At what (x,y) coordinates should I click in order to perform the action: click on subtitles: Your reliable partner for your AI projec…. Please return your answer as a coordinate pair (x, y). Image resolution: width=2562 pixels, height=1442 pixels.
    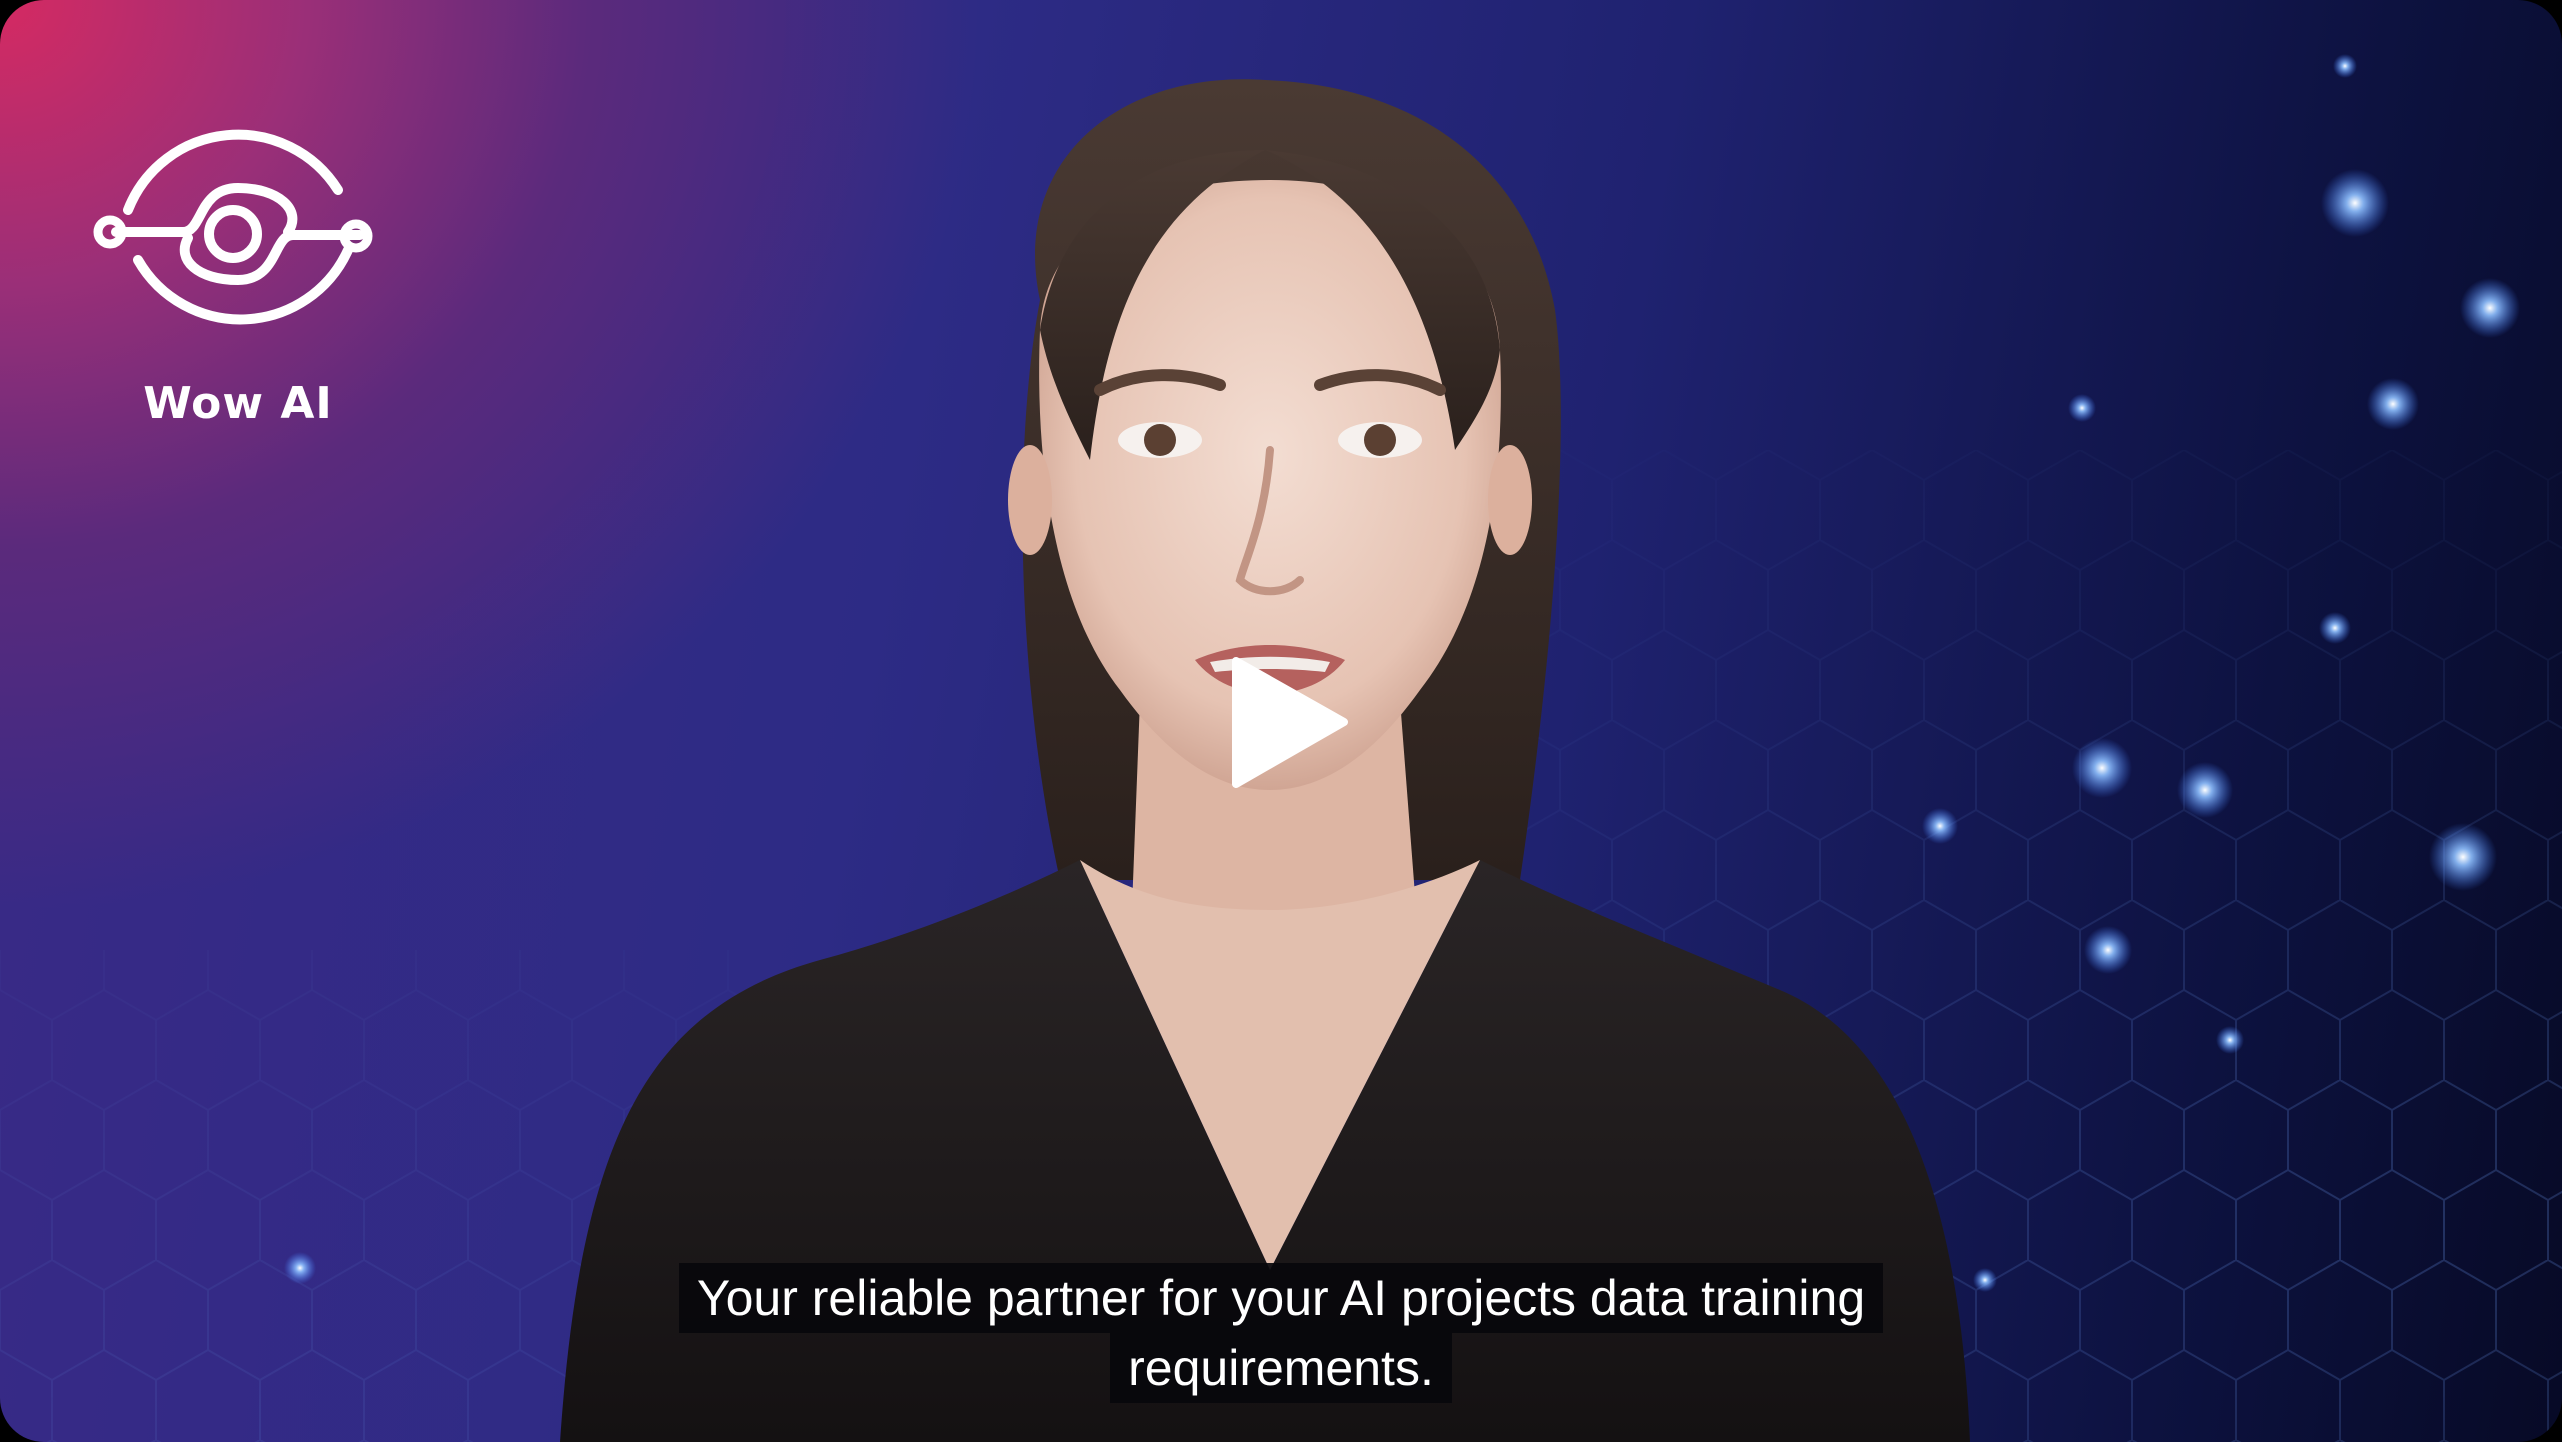
    Looking at the image, I should click on (1281, 1333).